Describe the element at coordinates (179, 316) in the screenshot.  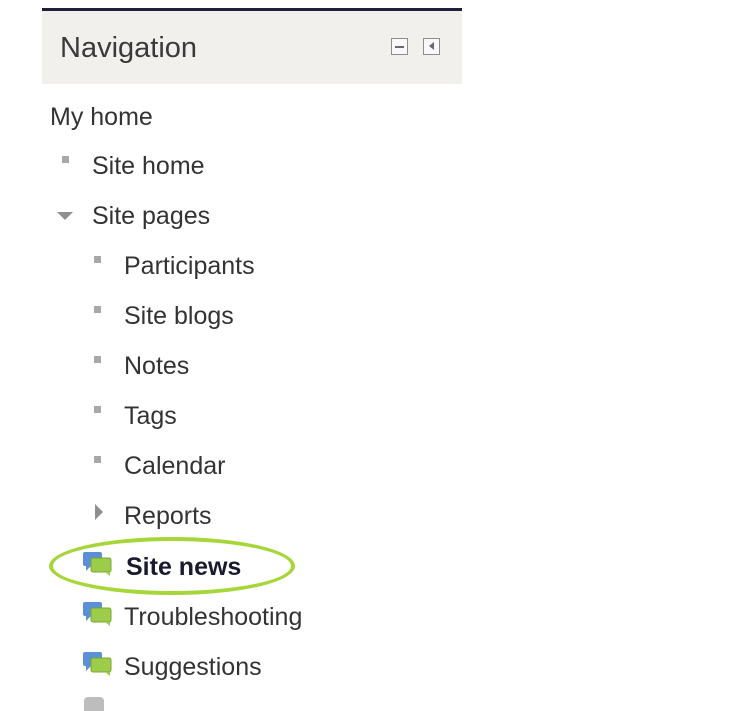
I see `nav-item-site-blogs: Site blogs` at that location.